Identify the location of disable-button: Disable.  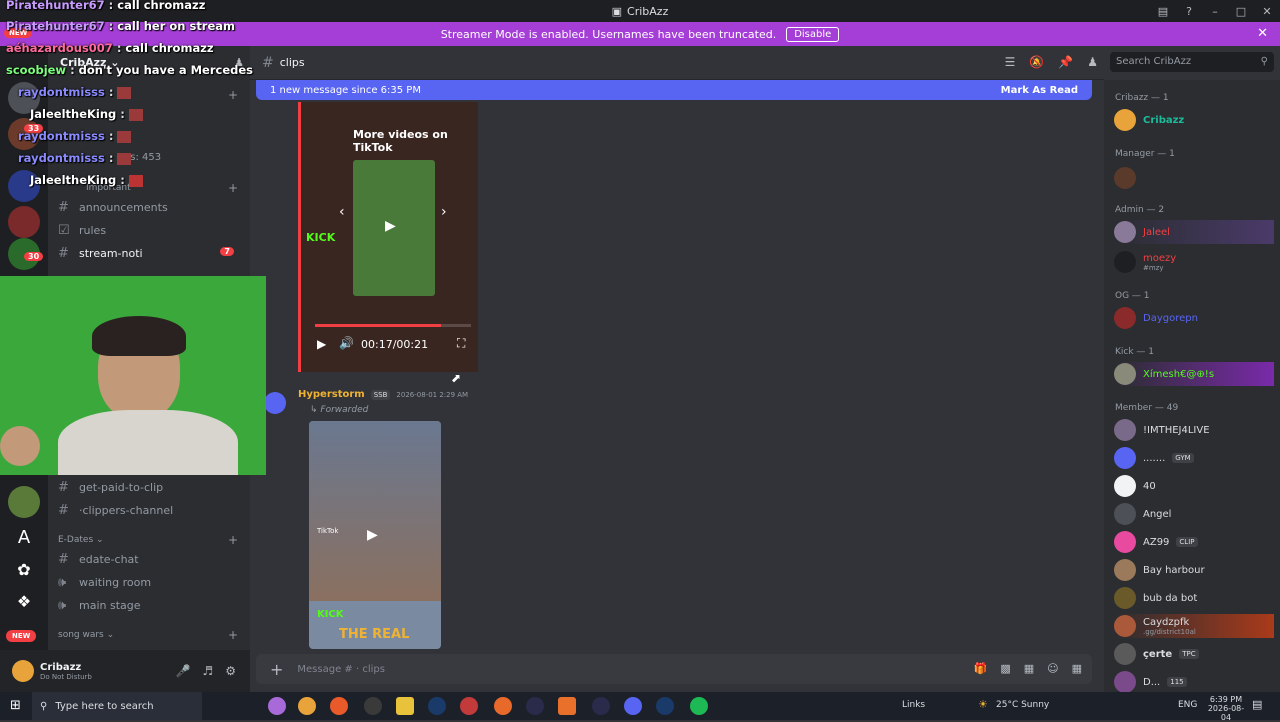
(813, 34).